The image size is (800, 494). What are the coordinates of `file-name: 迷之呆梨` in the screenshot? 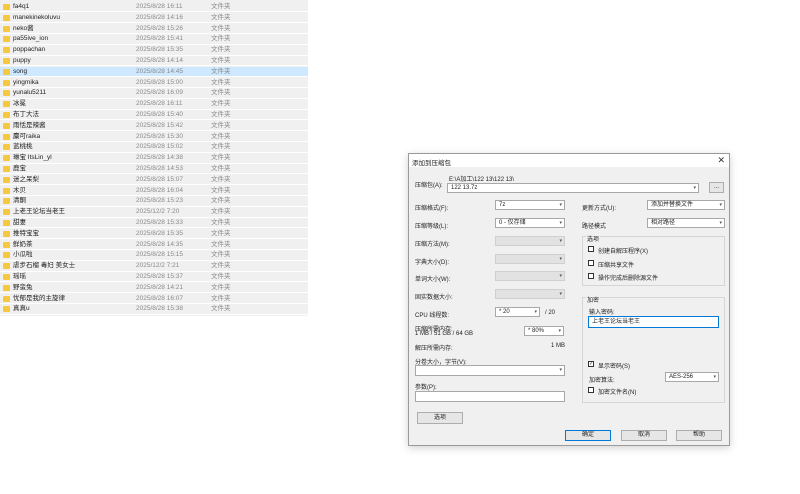 It's located at (26, 179).